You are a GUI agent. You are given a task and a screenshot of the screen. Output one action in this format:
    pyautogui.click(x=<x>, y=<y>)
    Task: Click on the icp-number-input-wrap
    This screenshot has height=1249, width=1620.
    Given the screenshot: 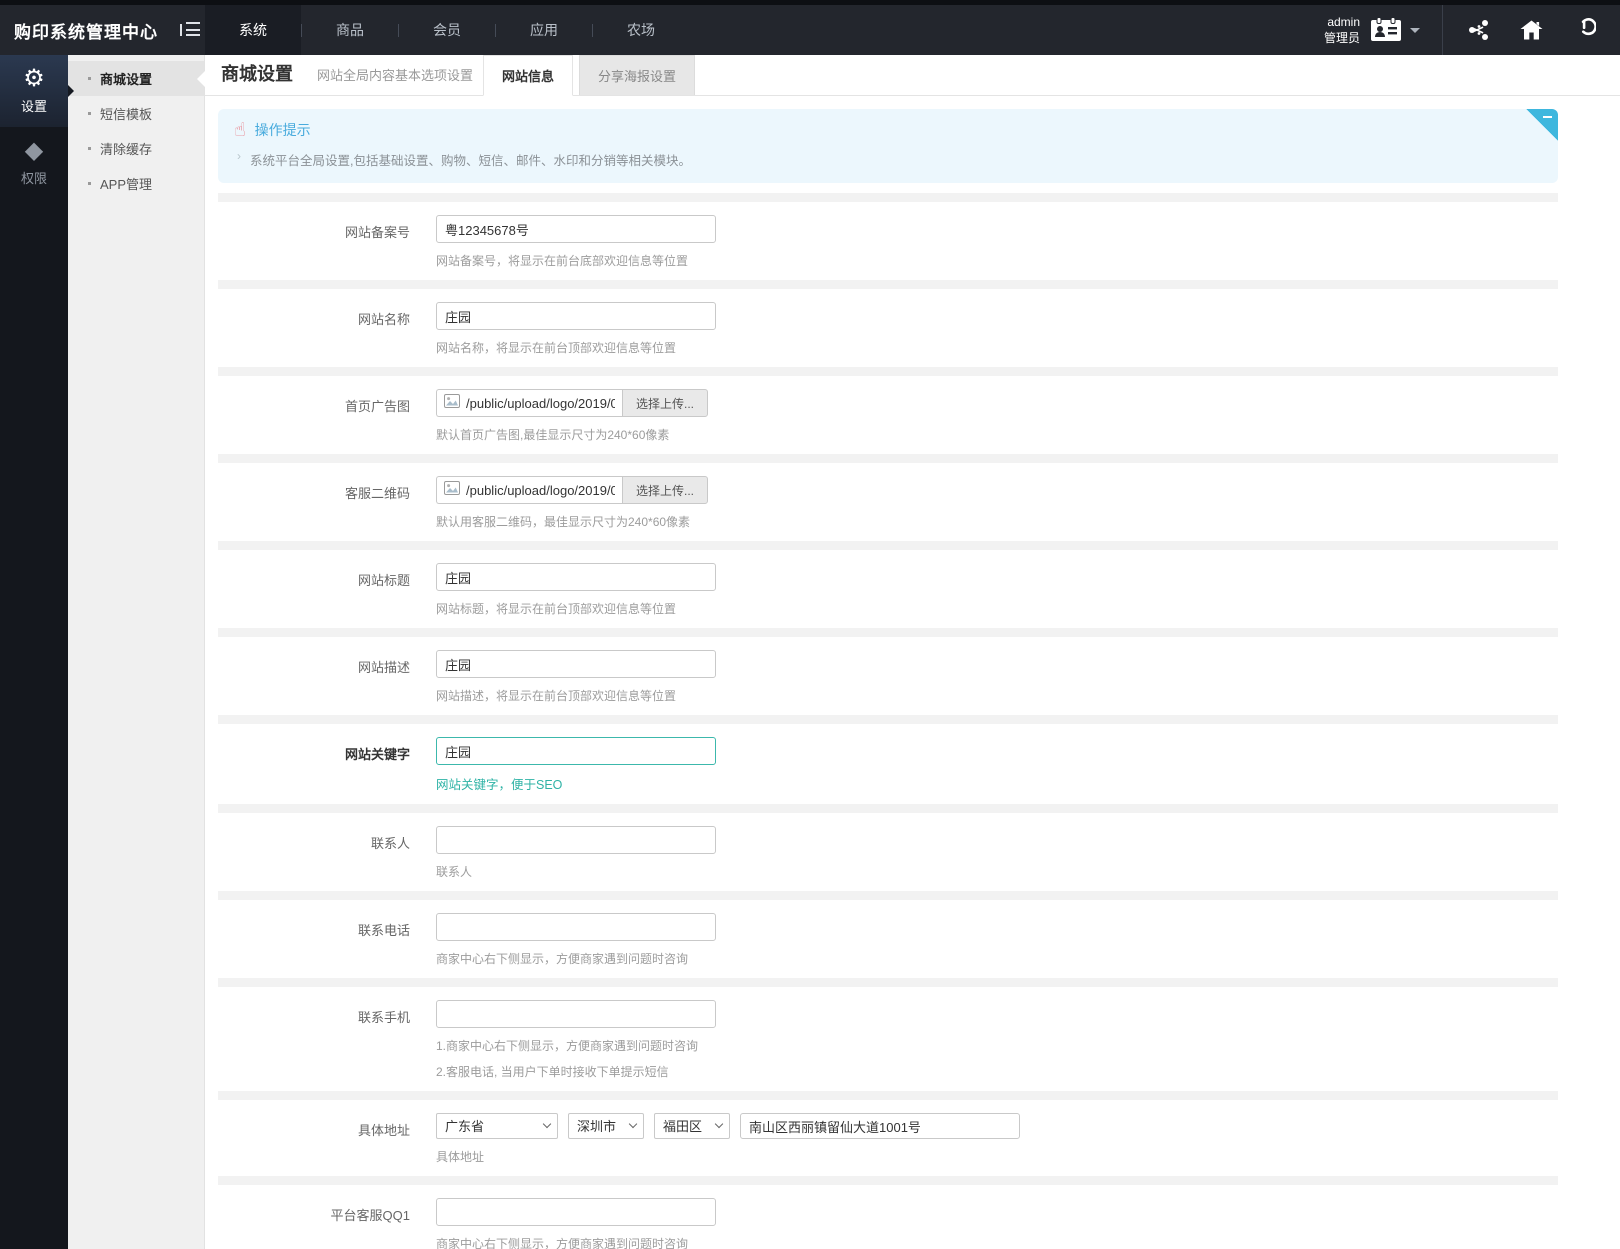 What is the action you would take?
    pyautogui.click(x=576, y=229)
    